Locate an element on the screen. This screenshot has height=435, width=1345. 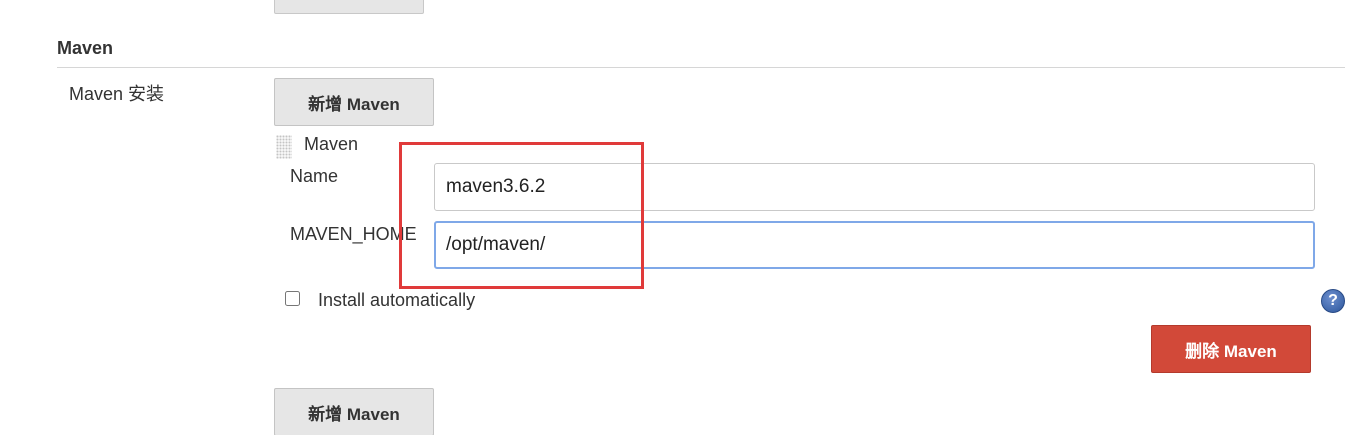
previous-section-button is located at coordinates (349, 7).